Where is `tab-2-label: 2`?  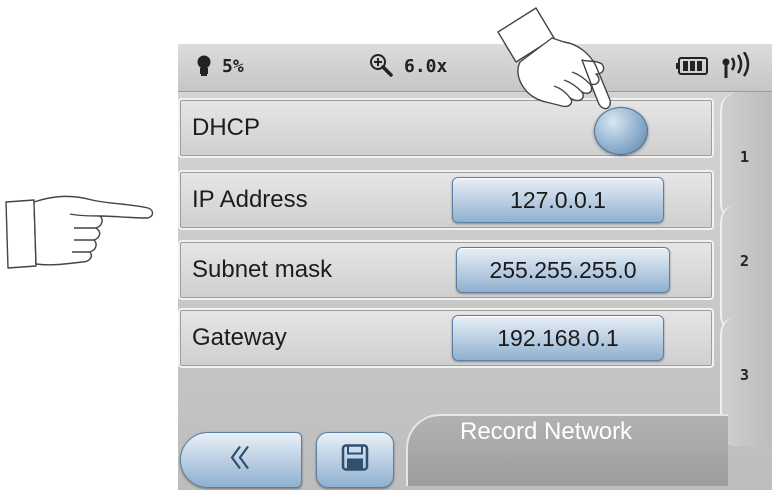
tab-2-label: 2 is located at coordinates (745, 261).